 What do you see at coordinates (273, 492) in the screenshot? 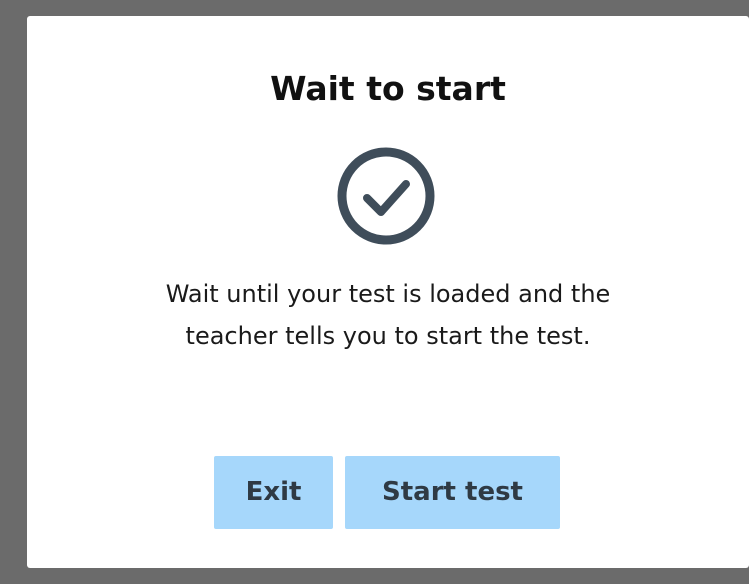
I see `exit-button: Exit` at bounding box center [273, 492].